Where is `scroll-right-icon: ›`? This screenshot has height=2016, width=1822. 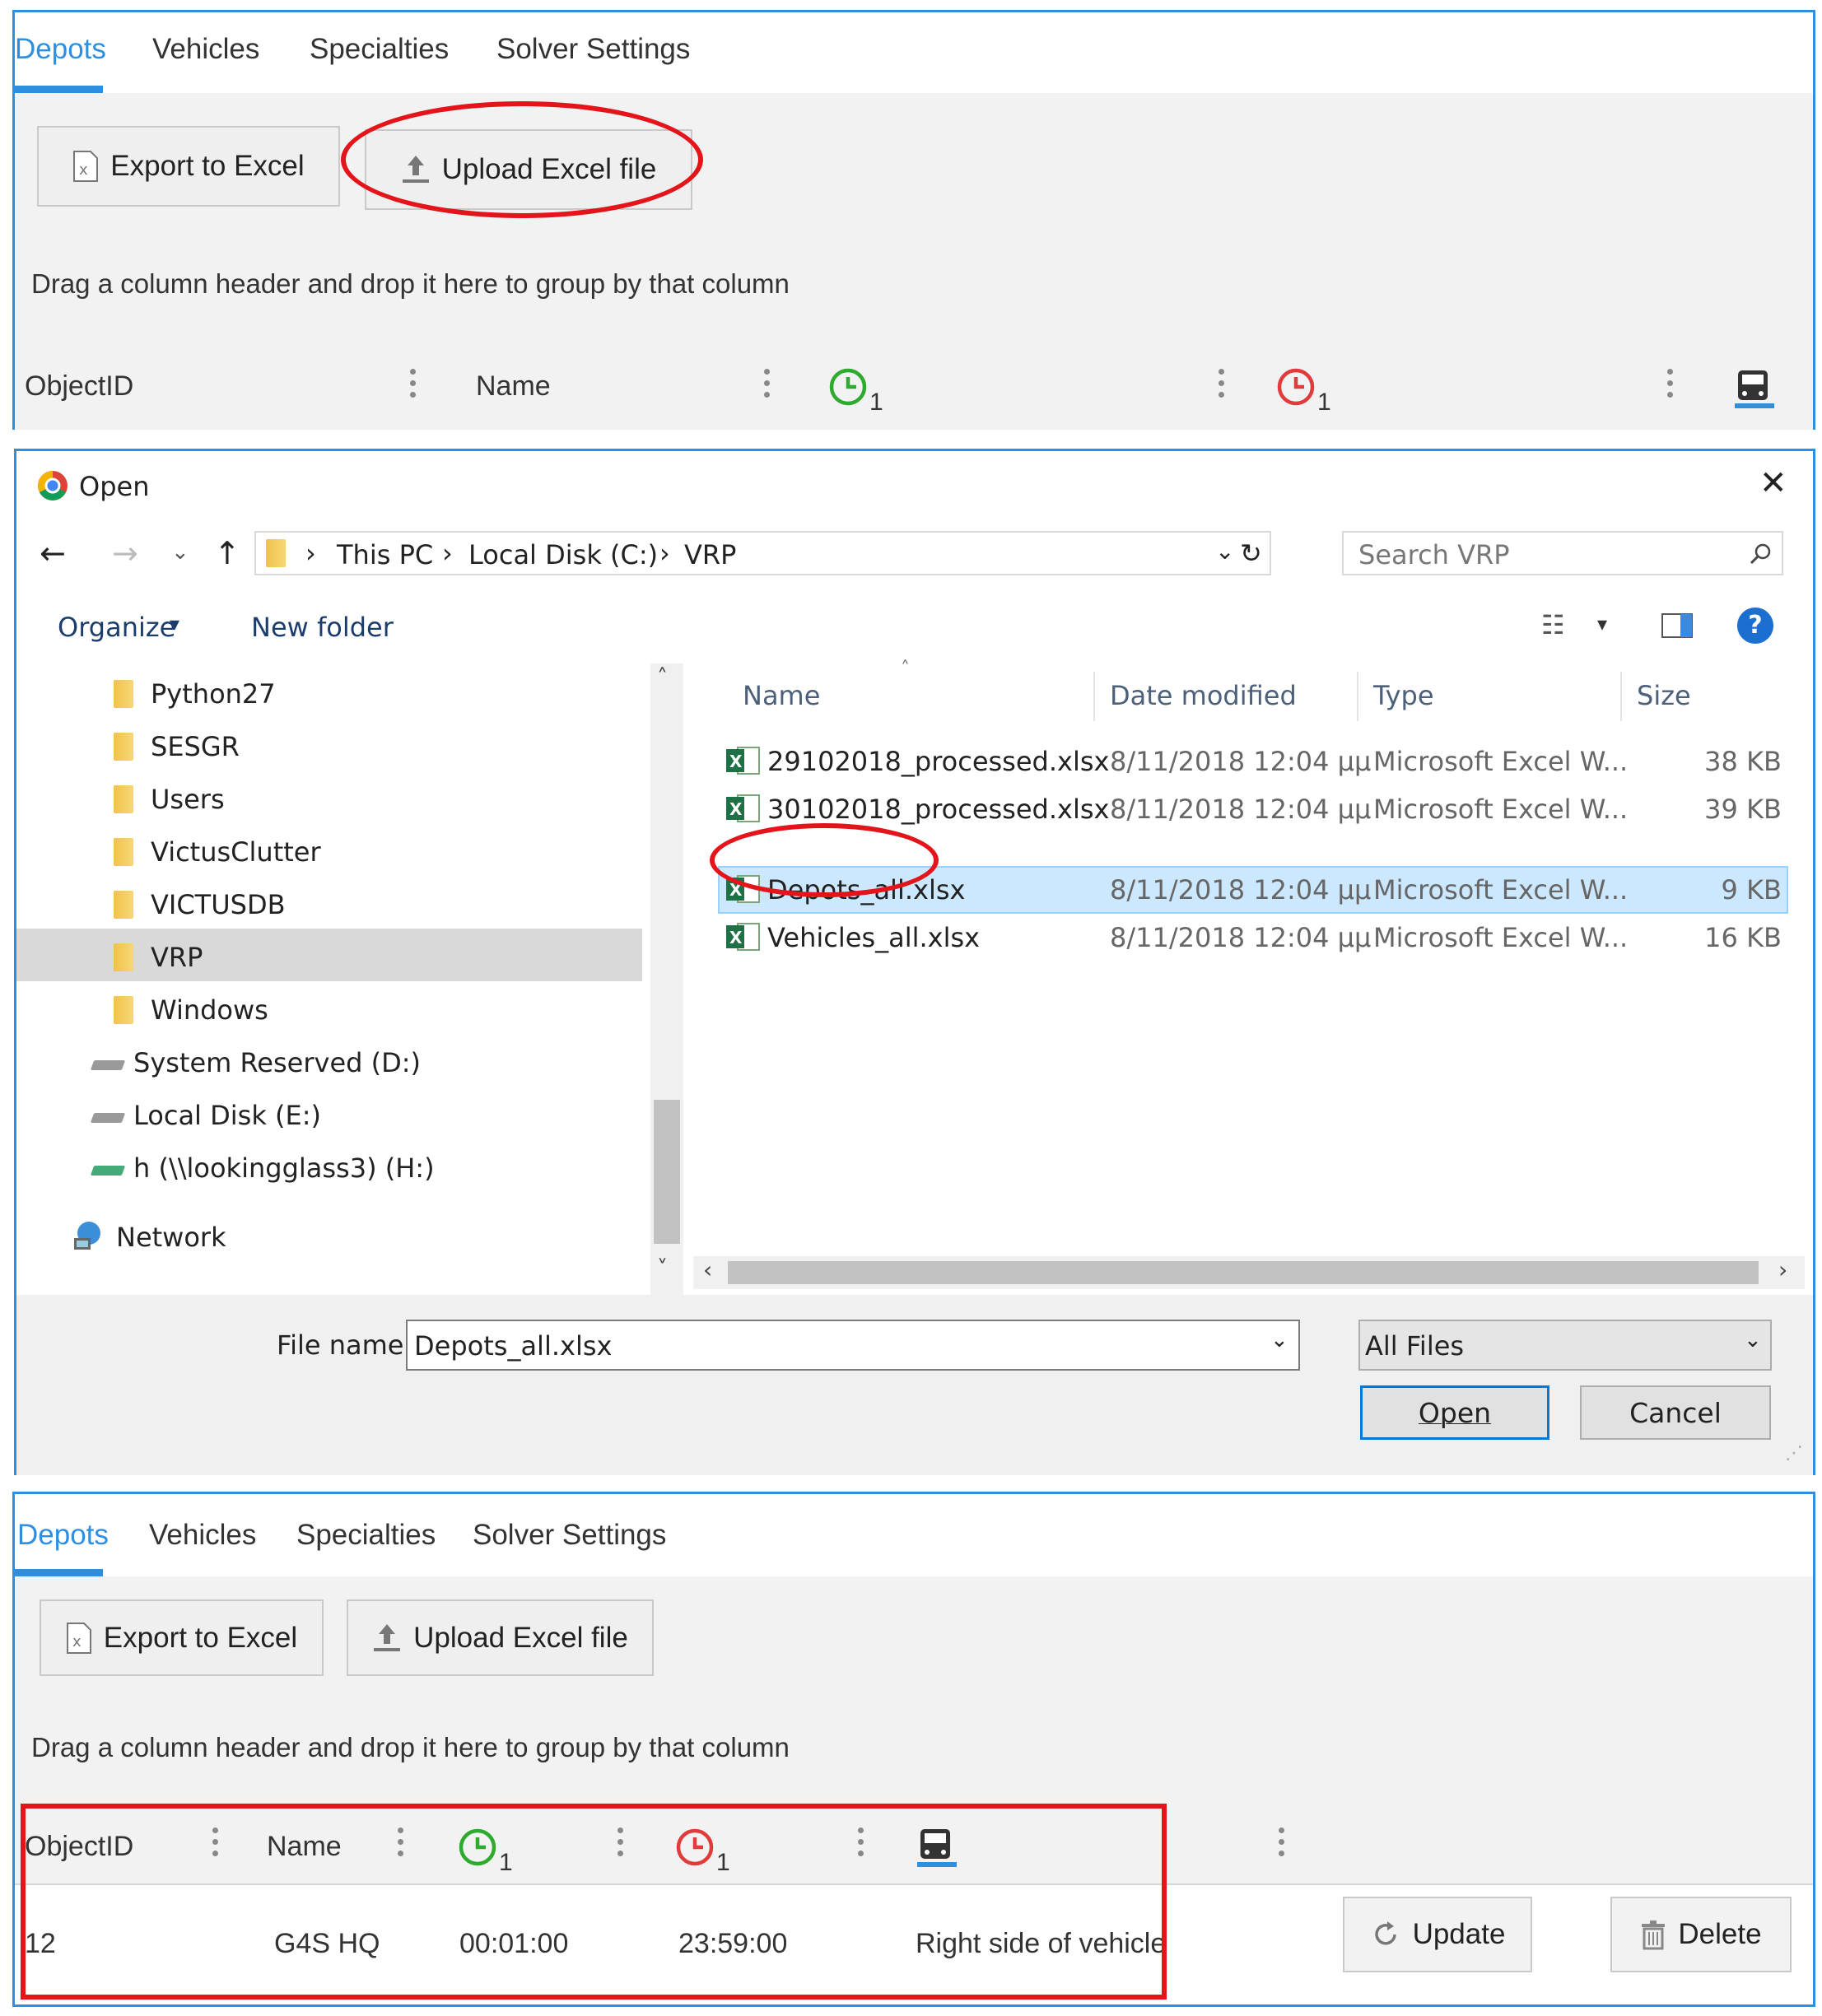 scroll-right-icon: › is located at coordinates (1782, 1269).